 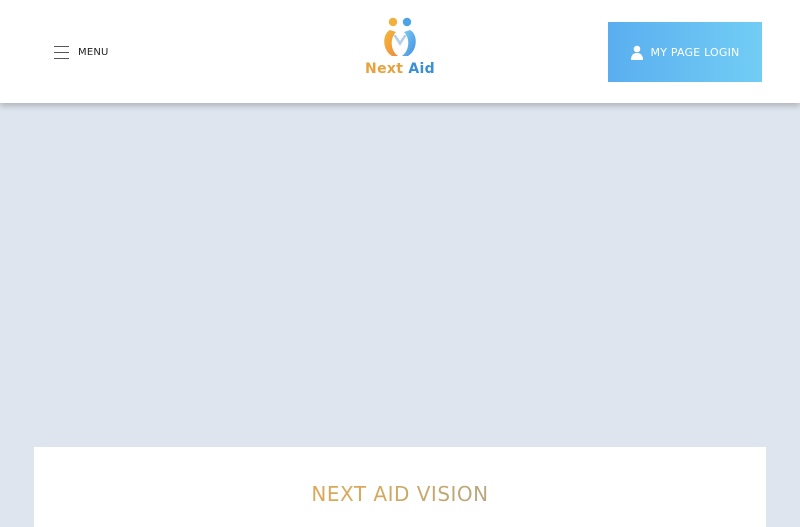 What do you see at coordinates (400, 494) in the screenshot?
I see `vision-title: NEXT AID VISION` at bounding box center [400, 494].